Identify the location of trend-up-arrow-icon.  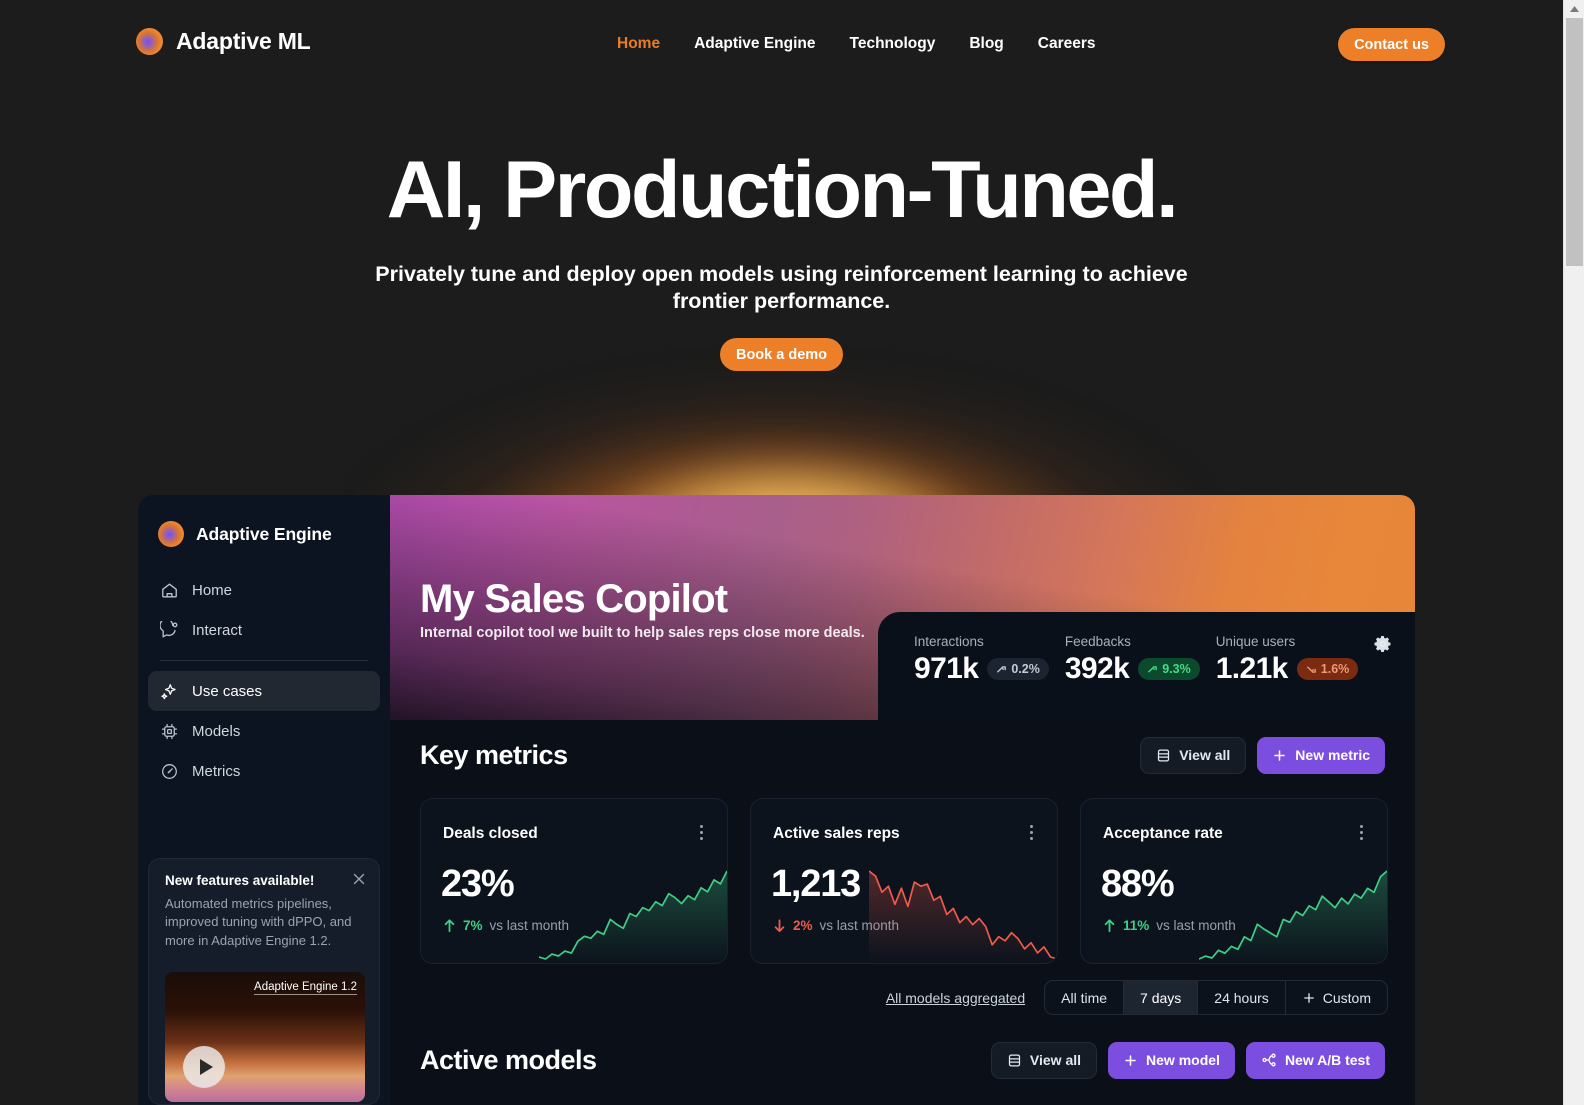
(1002, 668).